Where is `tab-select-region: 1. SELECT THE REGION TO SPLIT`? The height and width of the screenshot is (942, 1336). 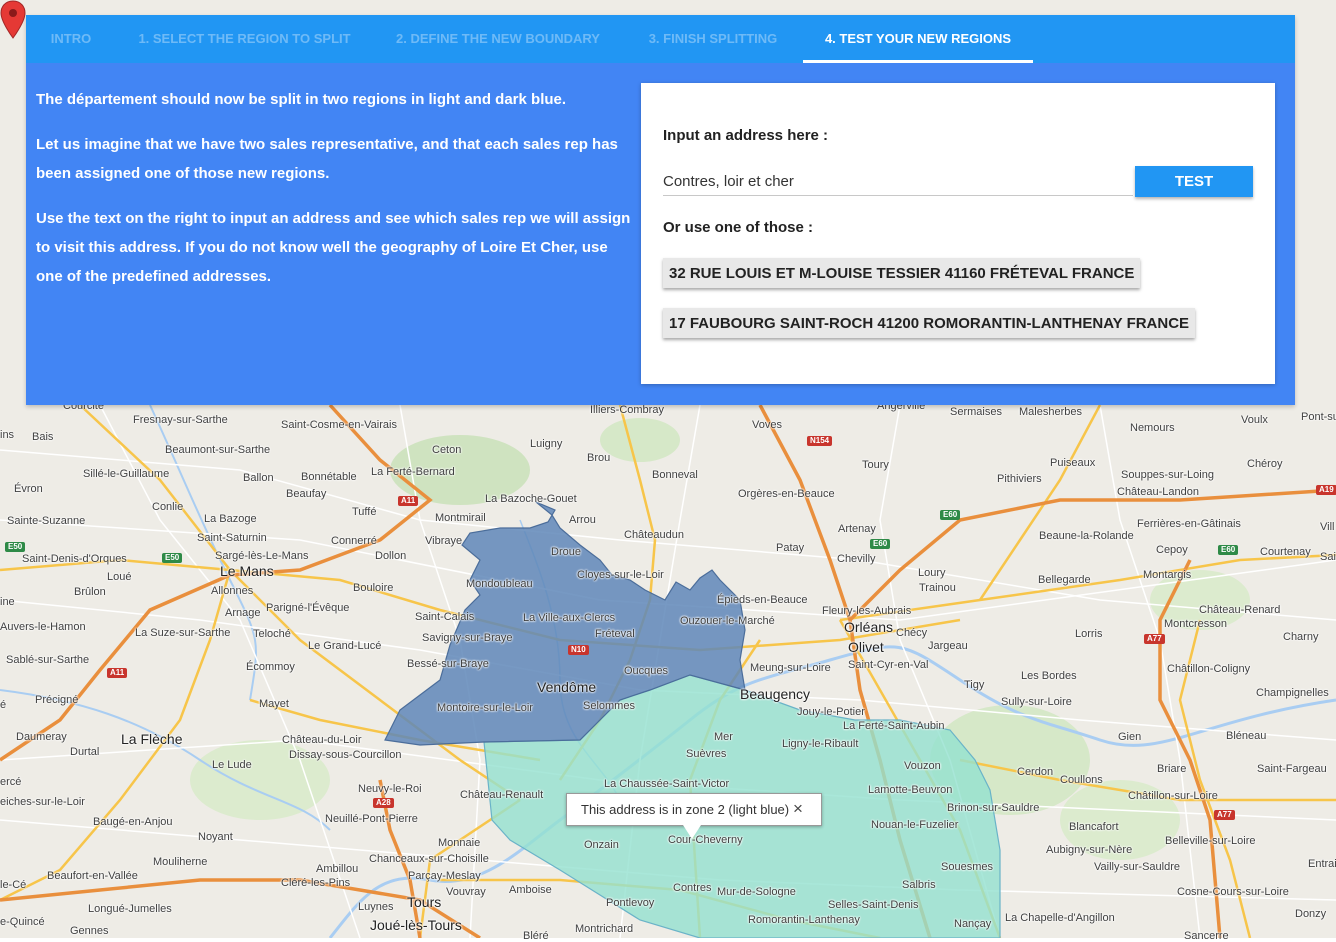 tab-select-region: 1. SELECT THE REGION TO SPLIT is located at coordinates (244, 39).